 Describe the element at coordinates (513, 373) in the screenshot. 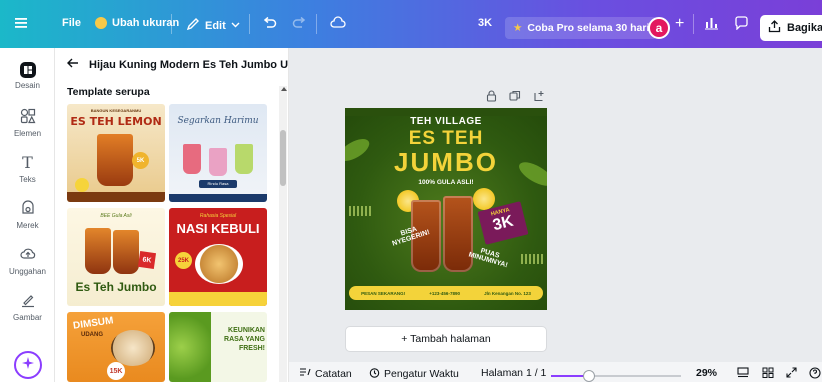

I see `page-indicator: Halaman 1 / 1` at that location.